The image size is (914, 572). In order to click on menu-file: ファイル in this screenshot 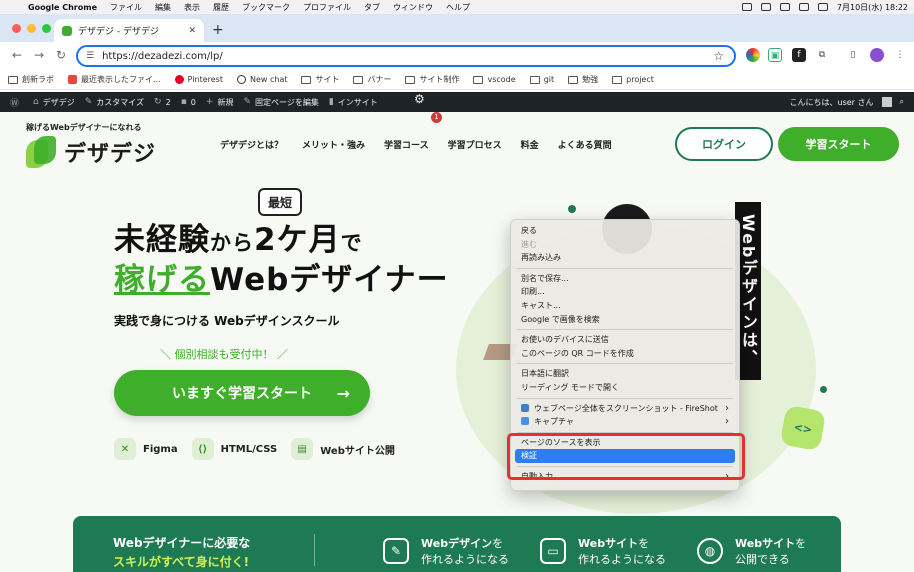, I will do `click(126, 7)`.